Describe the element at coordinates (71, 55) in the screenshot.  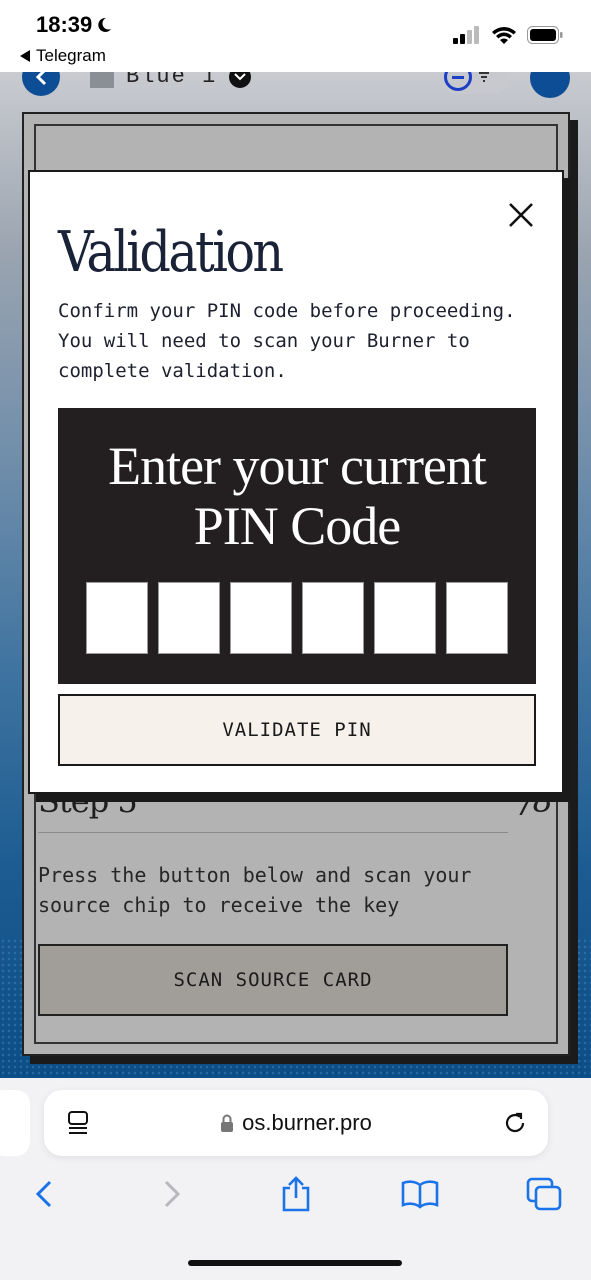
I see `back-app-label: Telegram` at that location.